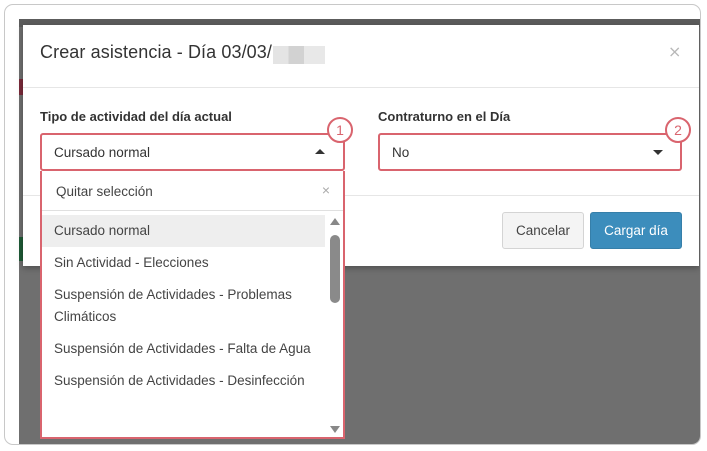 The image size is (707, 451). Describe the element at coordinates (444, 116) in the screenshot. I see `contraturno-label: Contraturno en el Día` at that location.